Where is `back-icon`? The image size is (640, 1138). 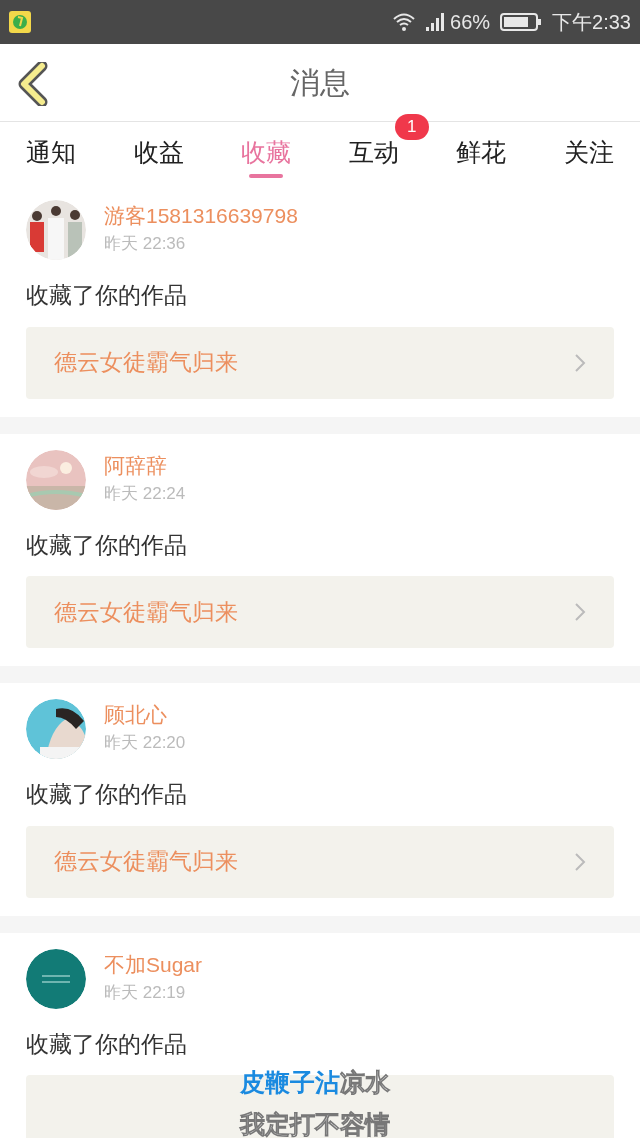
back-icon is located at coordinates (32, 84).